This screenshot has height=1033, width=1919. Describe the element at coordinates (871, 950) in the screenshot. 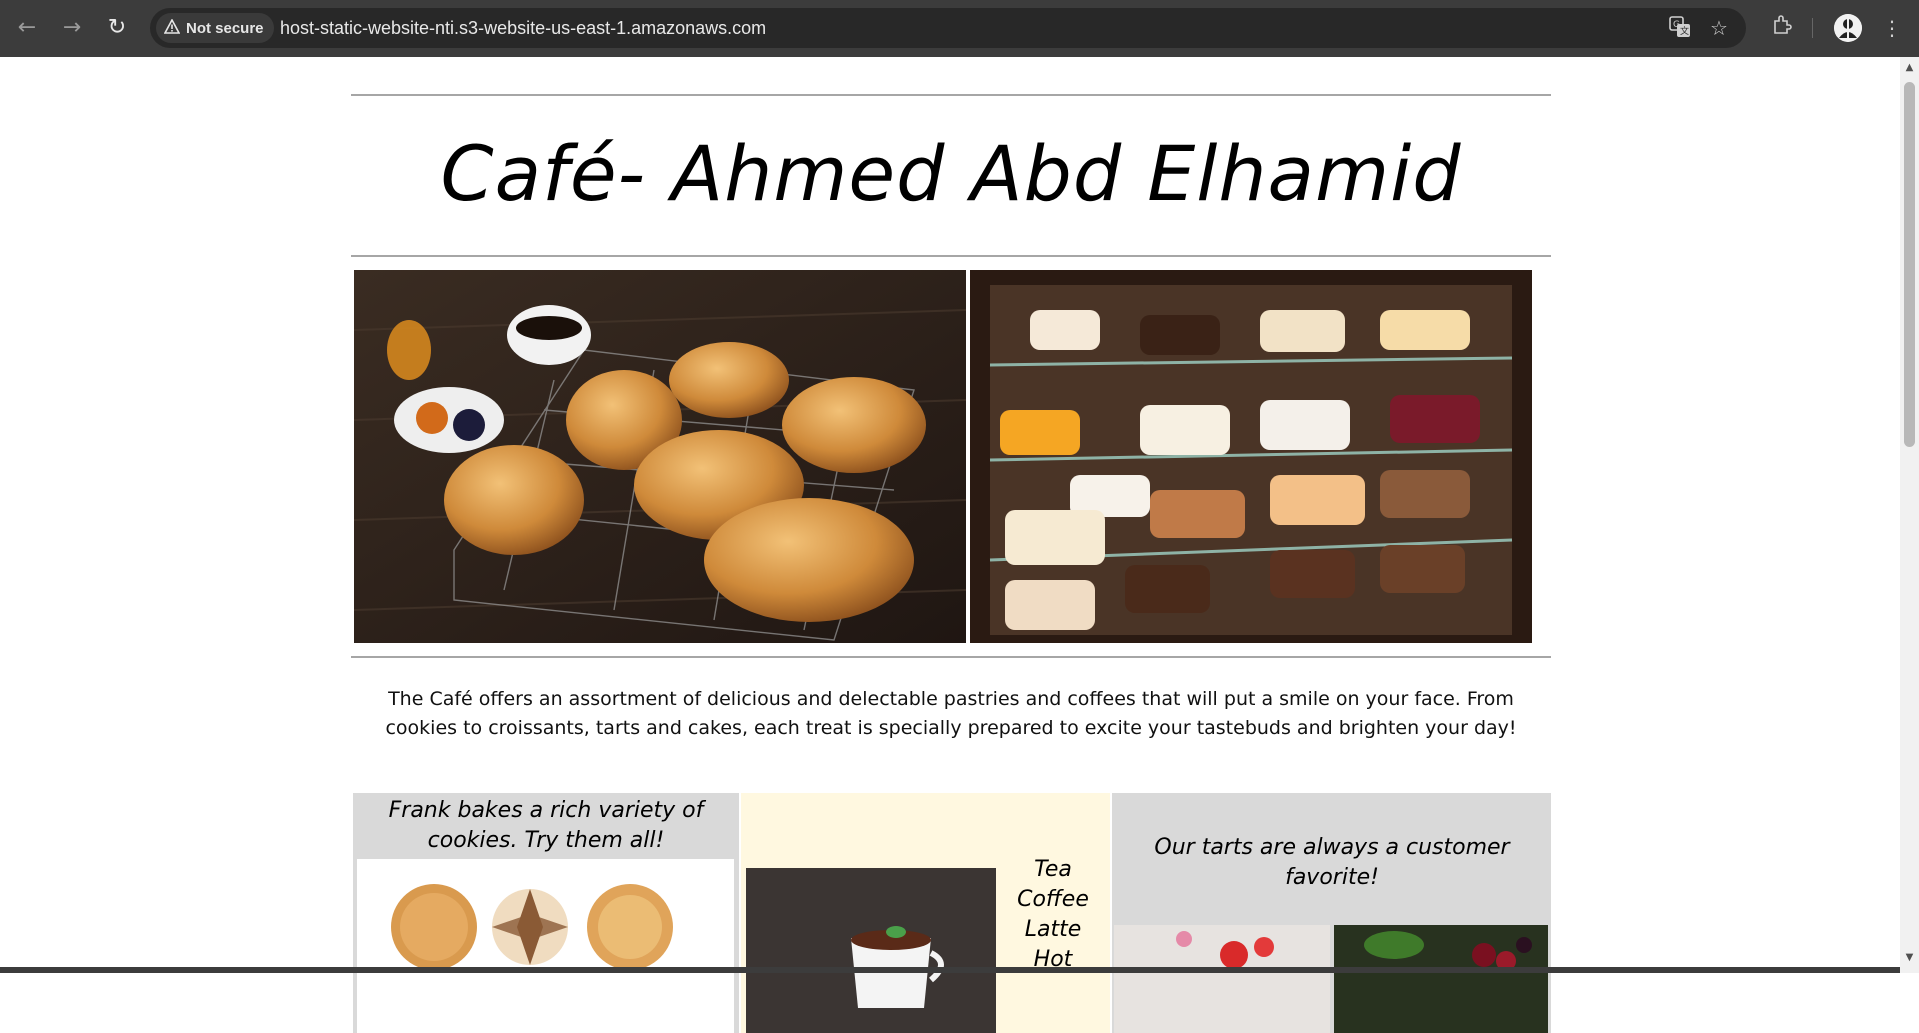

I see `hot-chocolate-image` at that location.